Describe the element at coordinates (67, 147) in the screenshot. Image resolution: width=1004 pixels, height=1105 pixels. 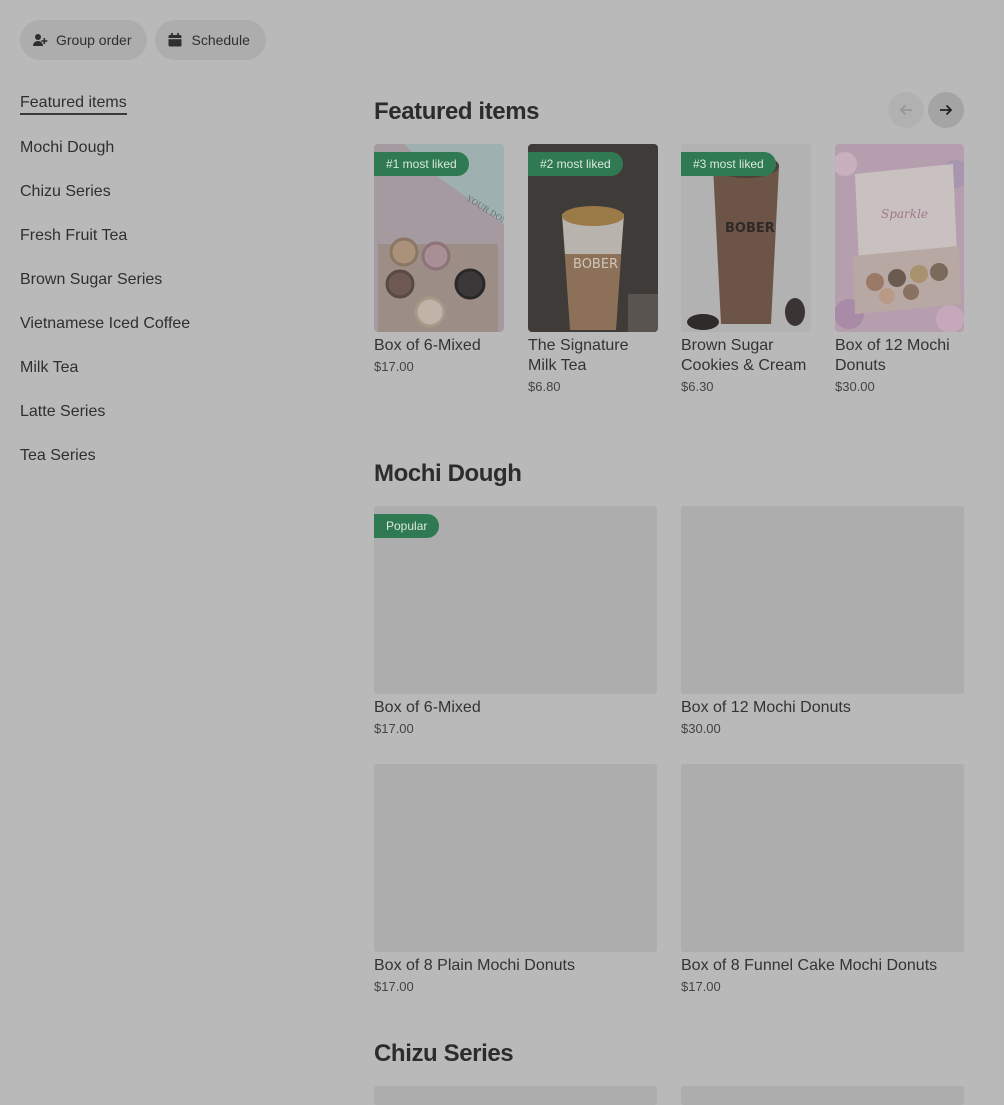
I see `sidebar-item-label: Mochi Dough` at that location.